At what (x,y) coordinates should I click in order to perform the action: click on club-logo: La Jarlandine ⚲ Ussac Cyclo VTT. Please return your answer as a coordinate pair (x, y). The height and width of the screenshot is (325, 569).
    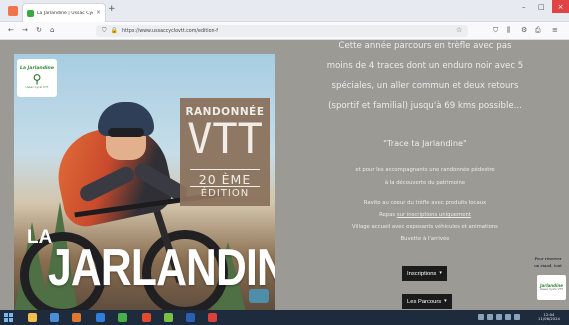
    Looking at the image, I should click on (37, 78).